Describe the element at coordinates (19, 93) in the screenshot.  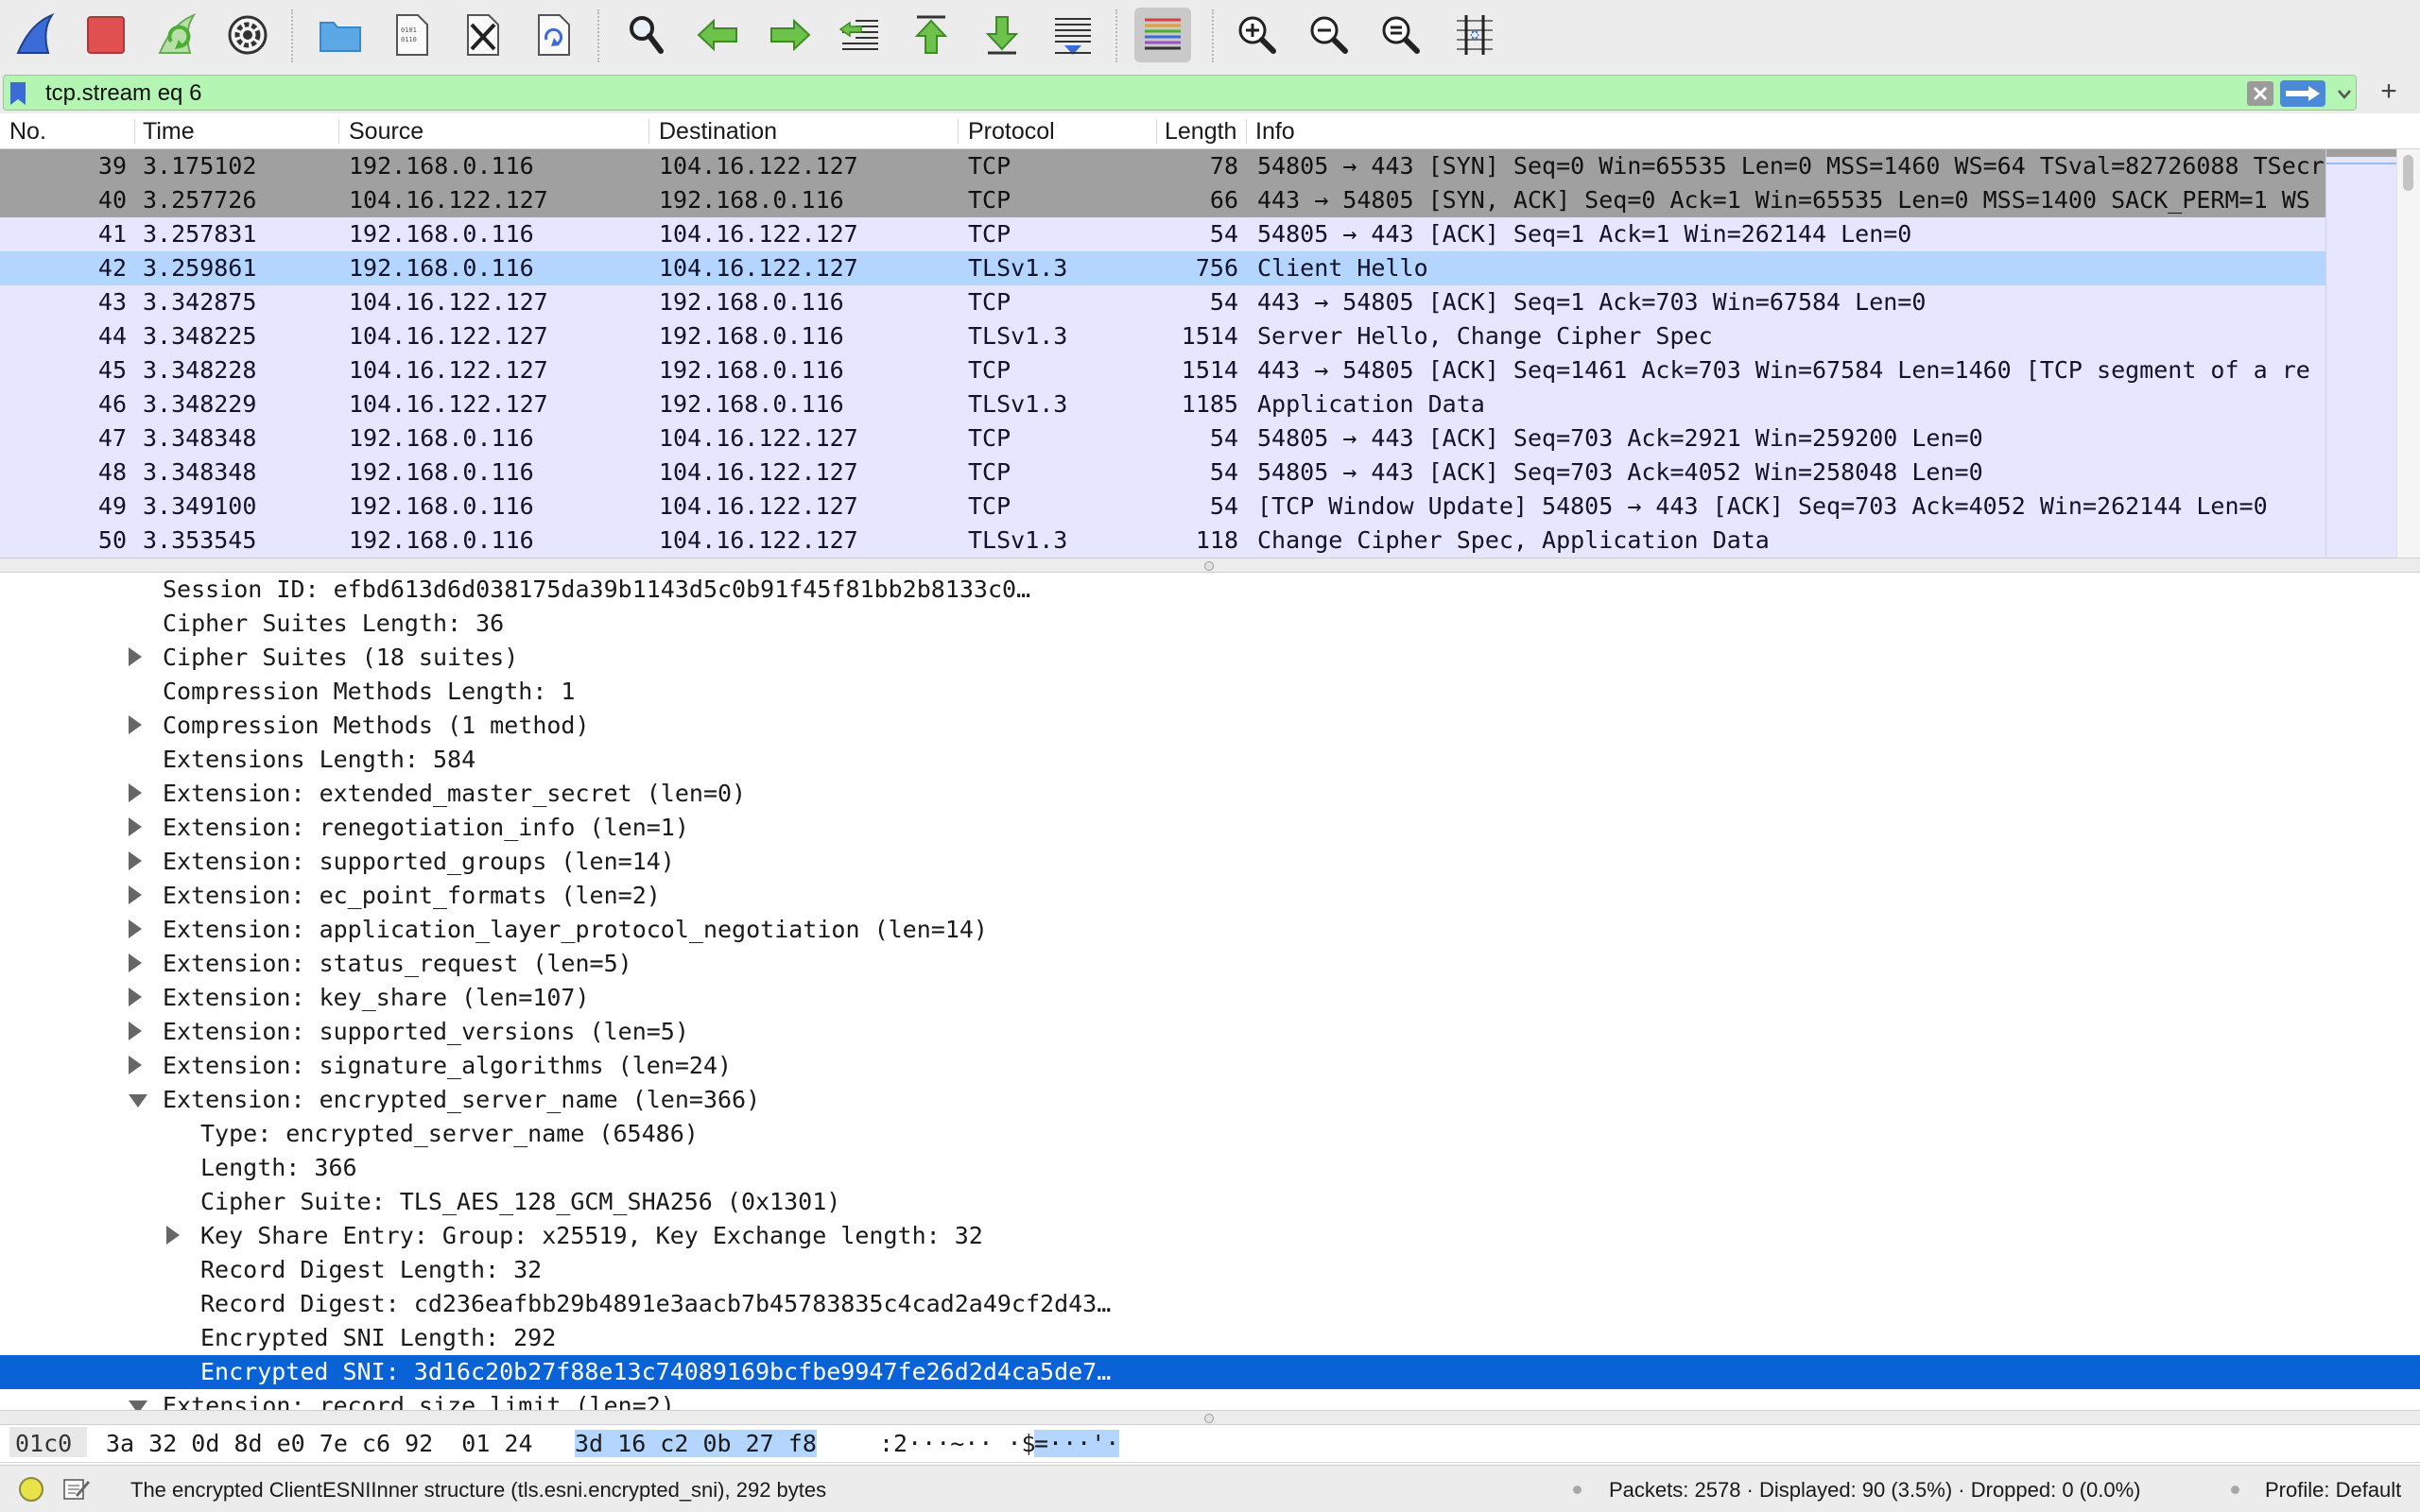
I see `bookmark-icon` at that location.